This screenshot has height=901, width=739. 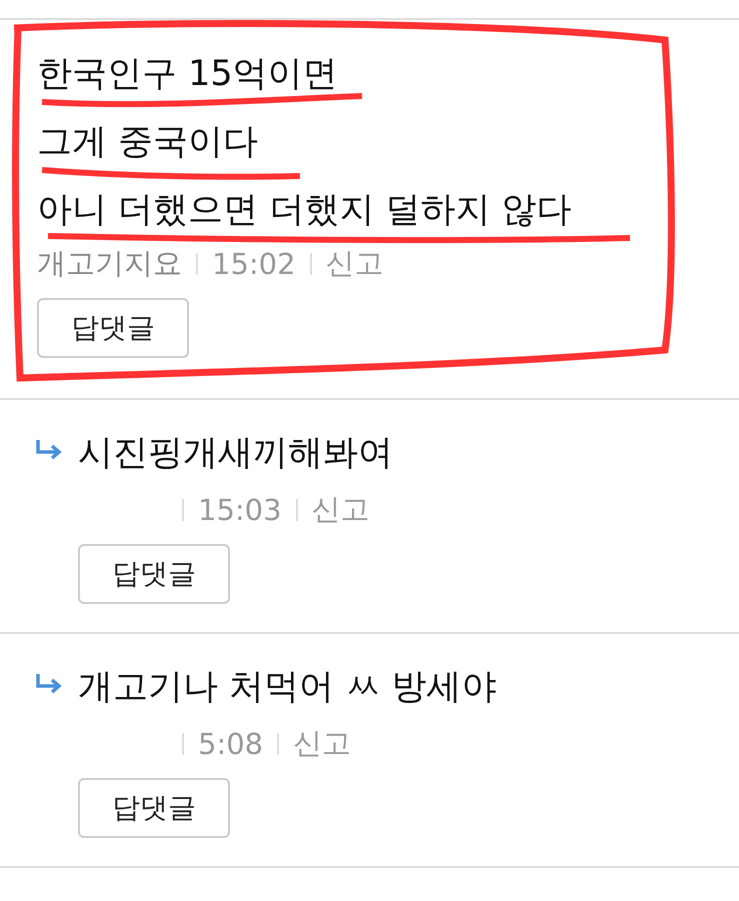 What do you see at coordinates (240, 510) in the screenshot?
I see `timestamp: 15:03` at bounding box center [240, 510].